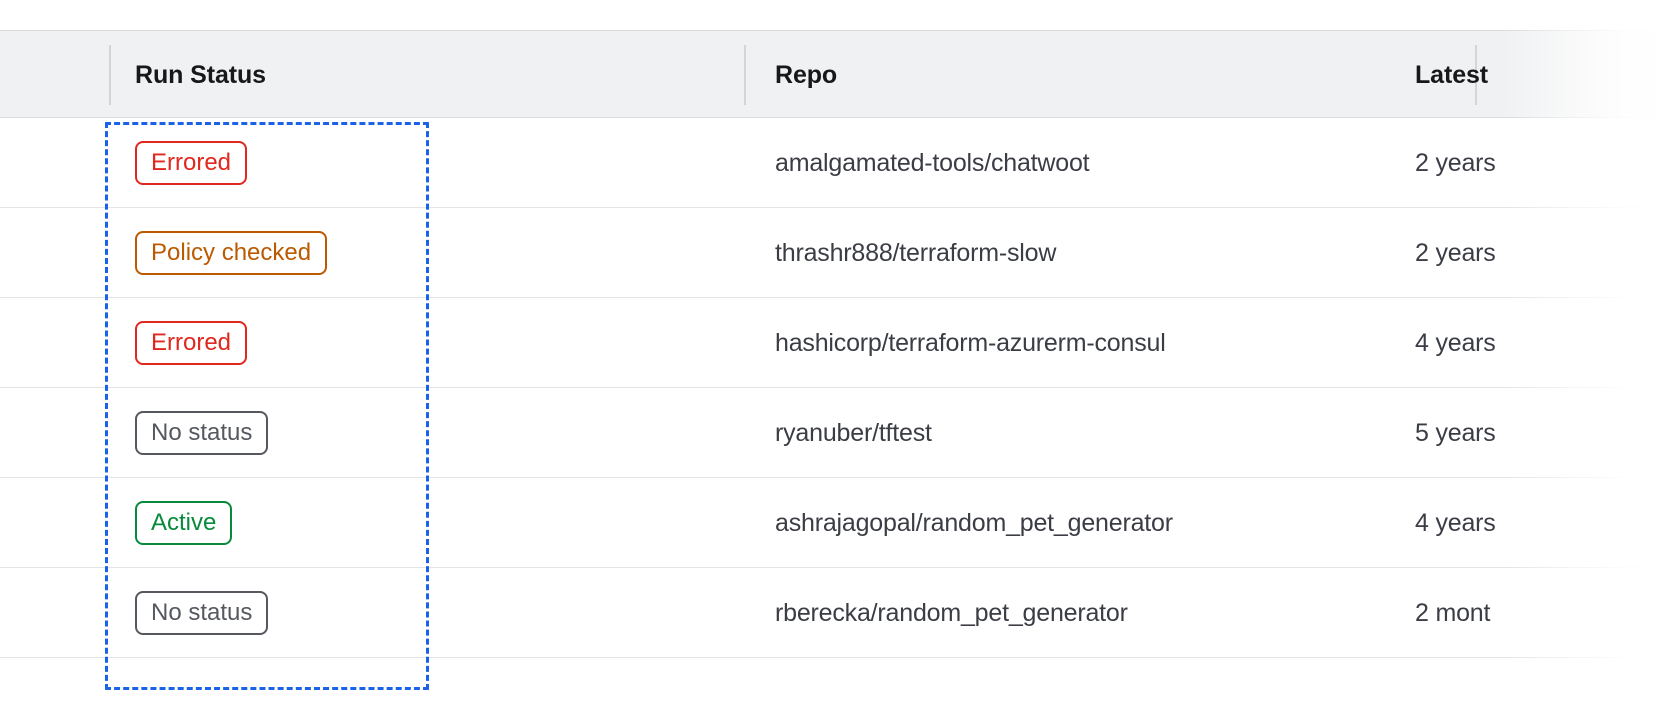  Describe the element at coordinates (1453, 612) in the screenshot. I see `cell-latest: 2 mont` at that location.